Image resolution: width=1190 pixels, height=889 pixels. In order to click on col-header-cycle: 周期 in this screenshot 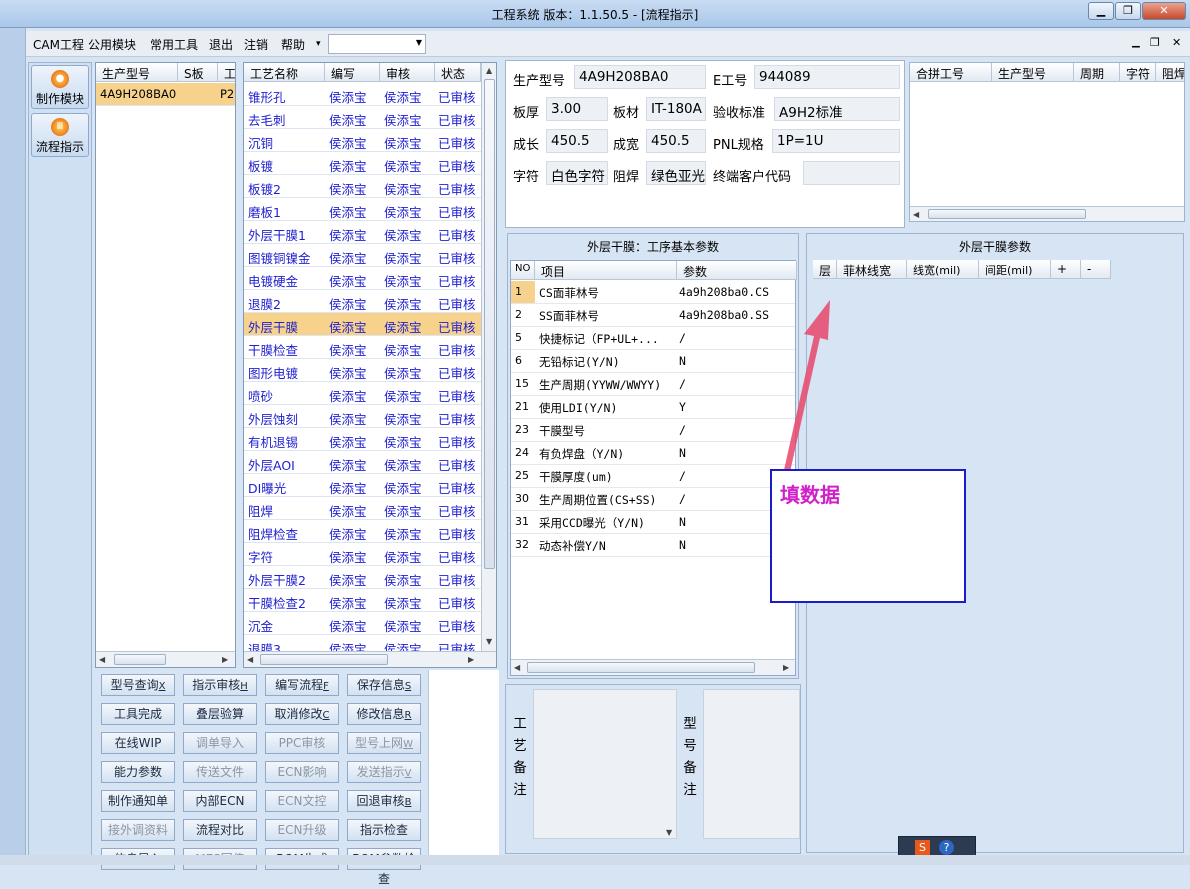, I will do `click(1097, 72)`.